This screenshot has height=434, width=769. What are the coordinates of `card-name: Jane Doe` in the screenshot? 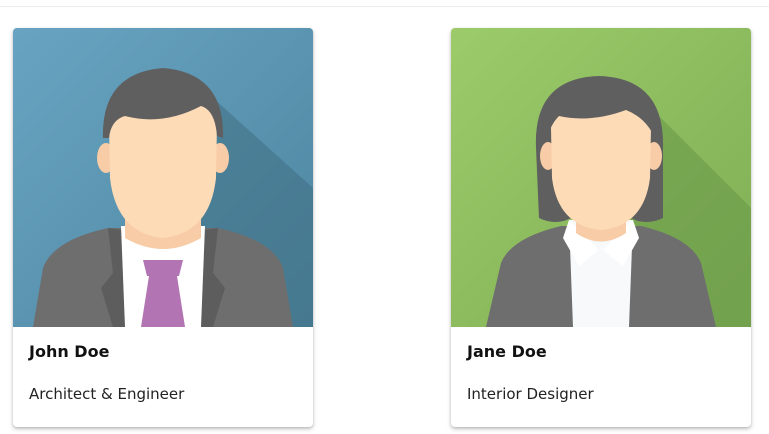 It's located at (507, 351).